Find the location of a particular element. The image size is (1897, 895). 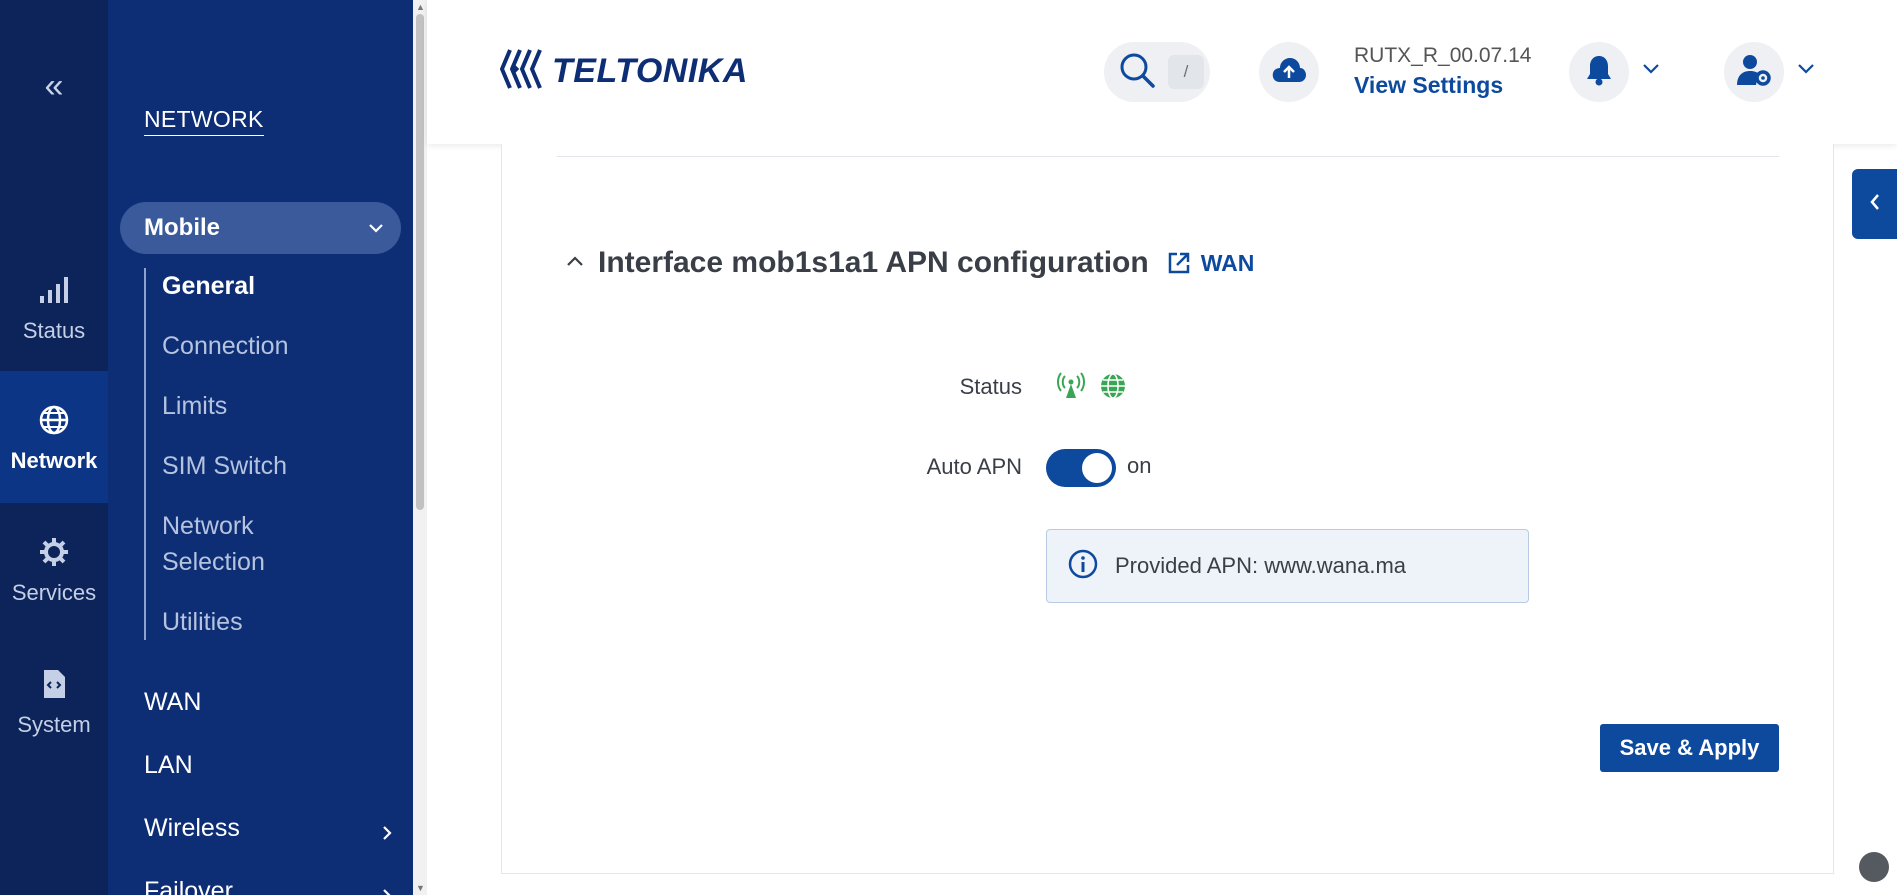

antenna-signal-icon is located at coordinates (1071, 388).